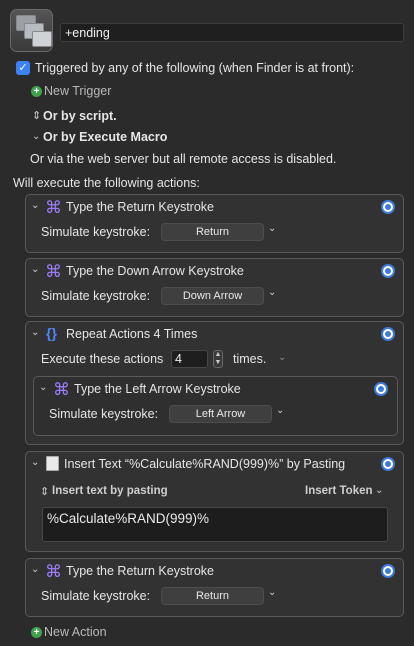  Describe the element at coordinates (220, 414) in the screenshot. I see `keystroke-popup: Left Arrow` at that location.